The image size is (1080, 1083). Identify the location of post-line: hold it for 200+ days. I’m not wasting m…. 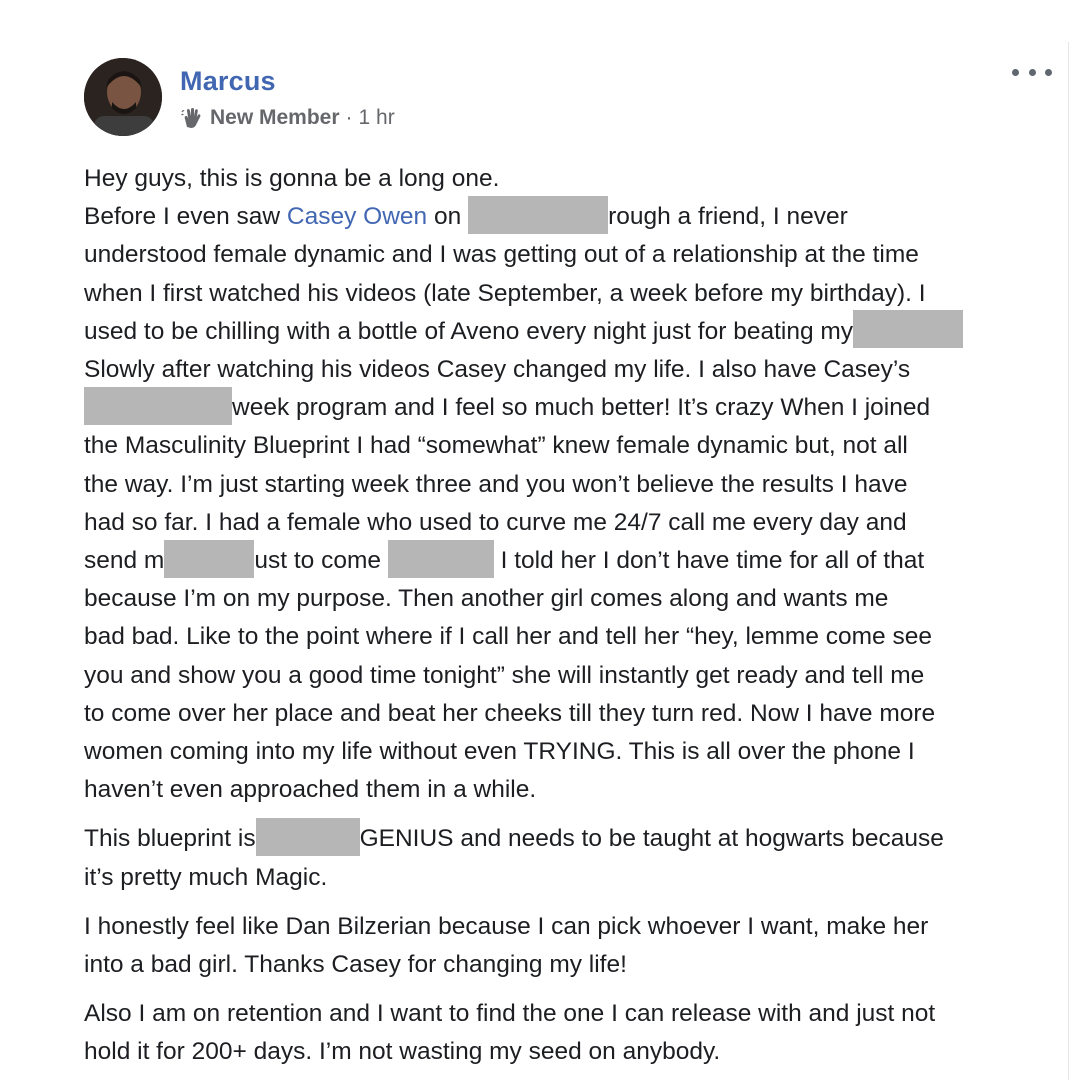
(402, 1052).